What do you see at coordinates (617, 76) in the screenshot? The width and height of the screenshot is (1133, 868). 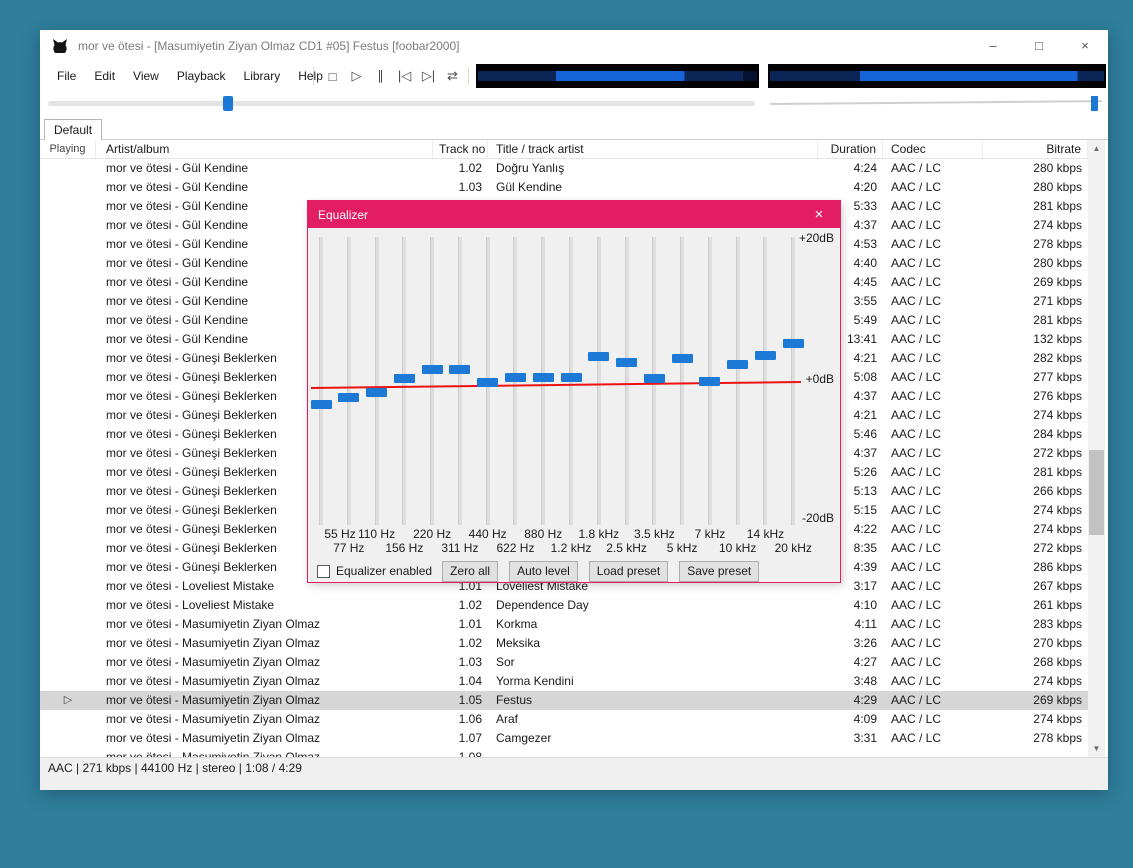 I see `spectrum-bar-left` at bounding box center [617, 76].